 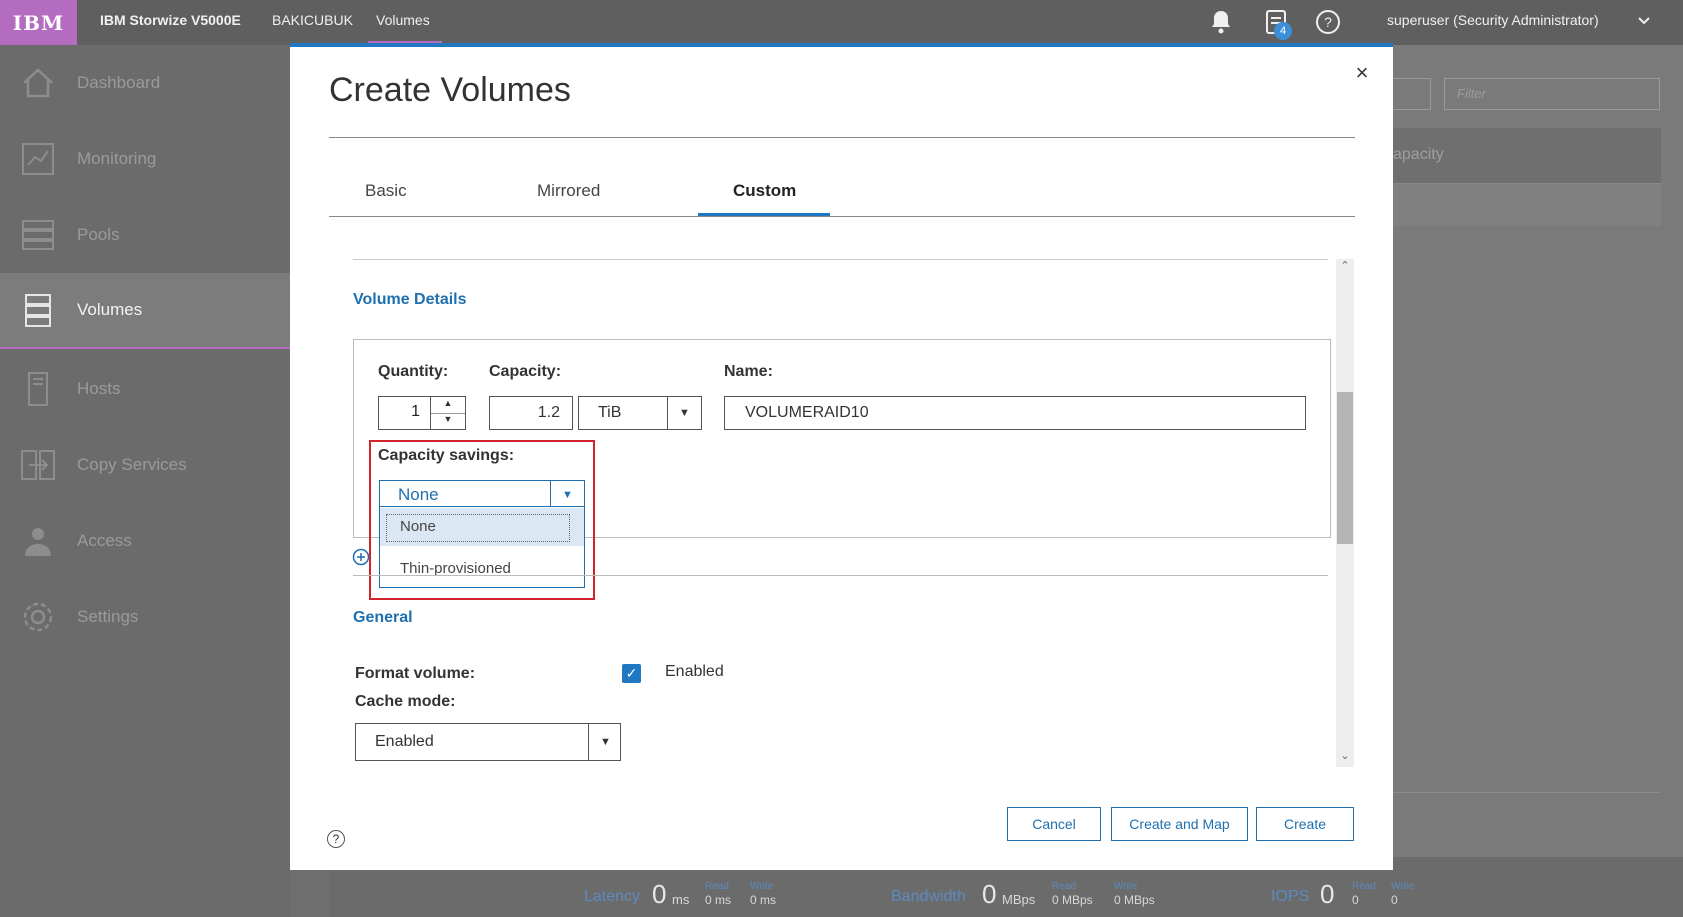 What do you see at coordinates (1126, 886) in the screenshot?
I see `bandwidth-write-label: Write` at bounding box center [1126, 886].